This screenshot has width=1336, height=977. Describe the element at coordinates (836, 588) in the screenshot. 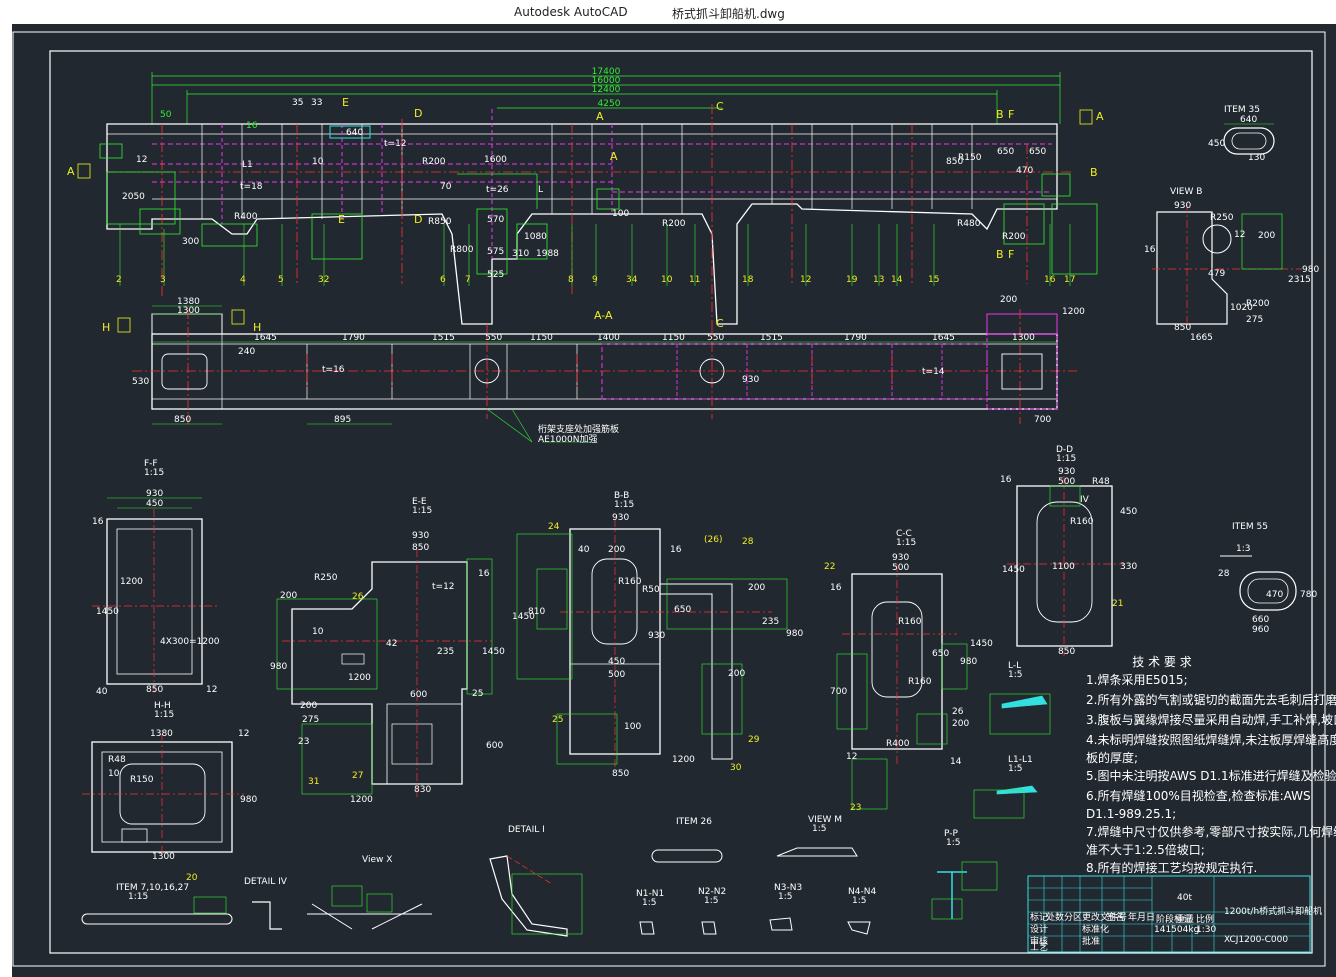

I see `dim-cc-16: 16` at that location.